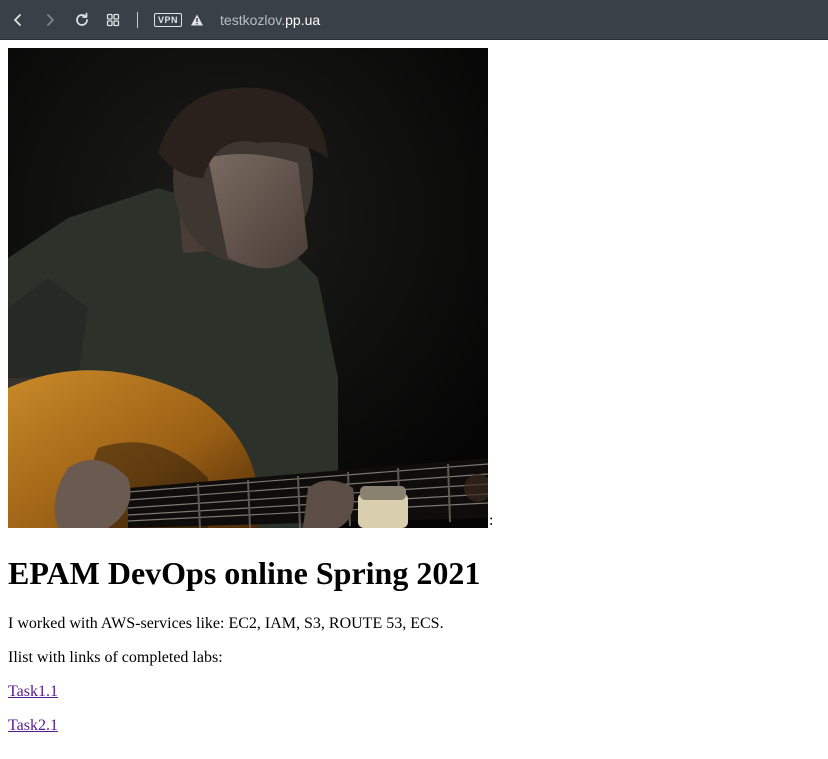  I want to click on forward-icon, so click(50, 19).